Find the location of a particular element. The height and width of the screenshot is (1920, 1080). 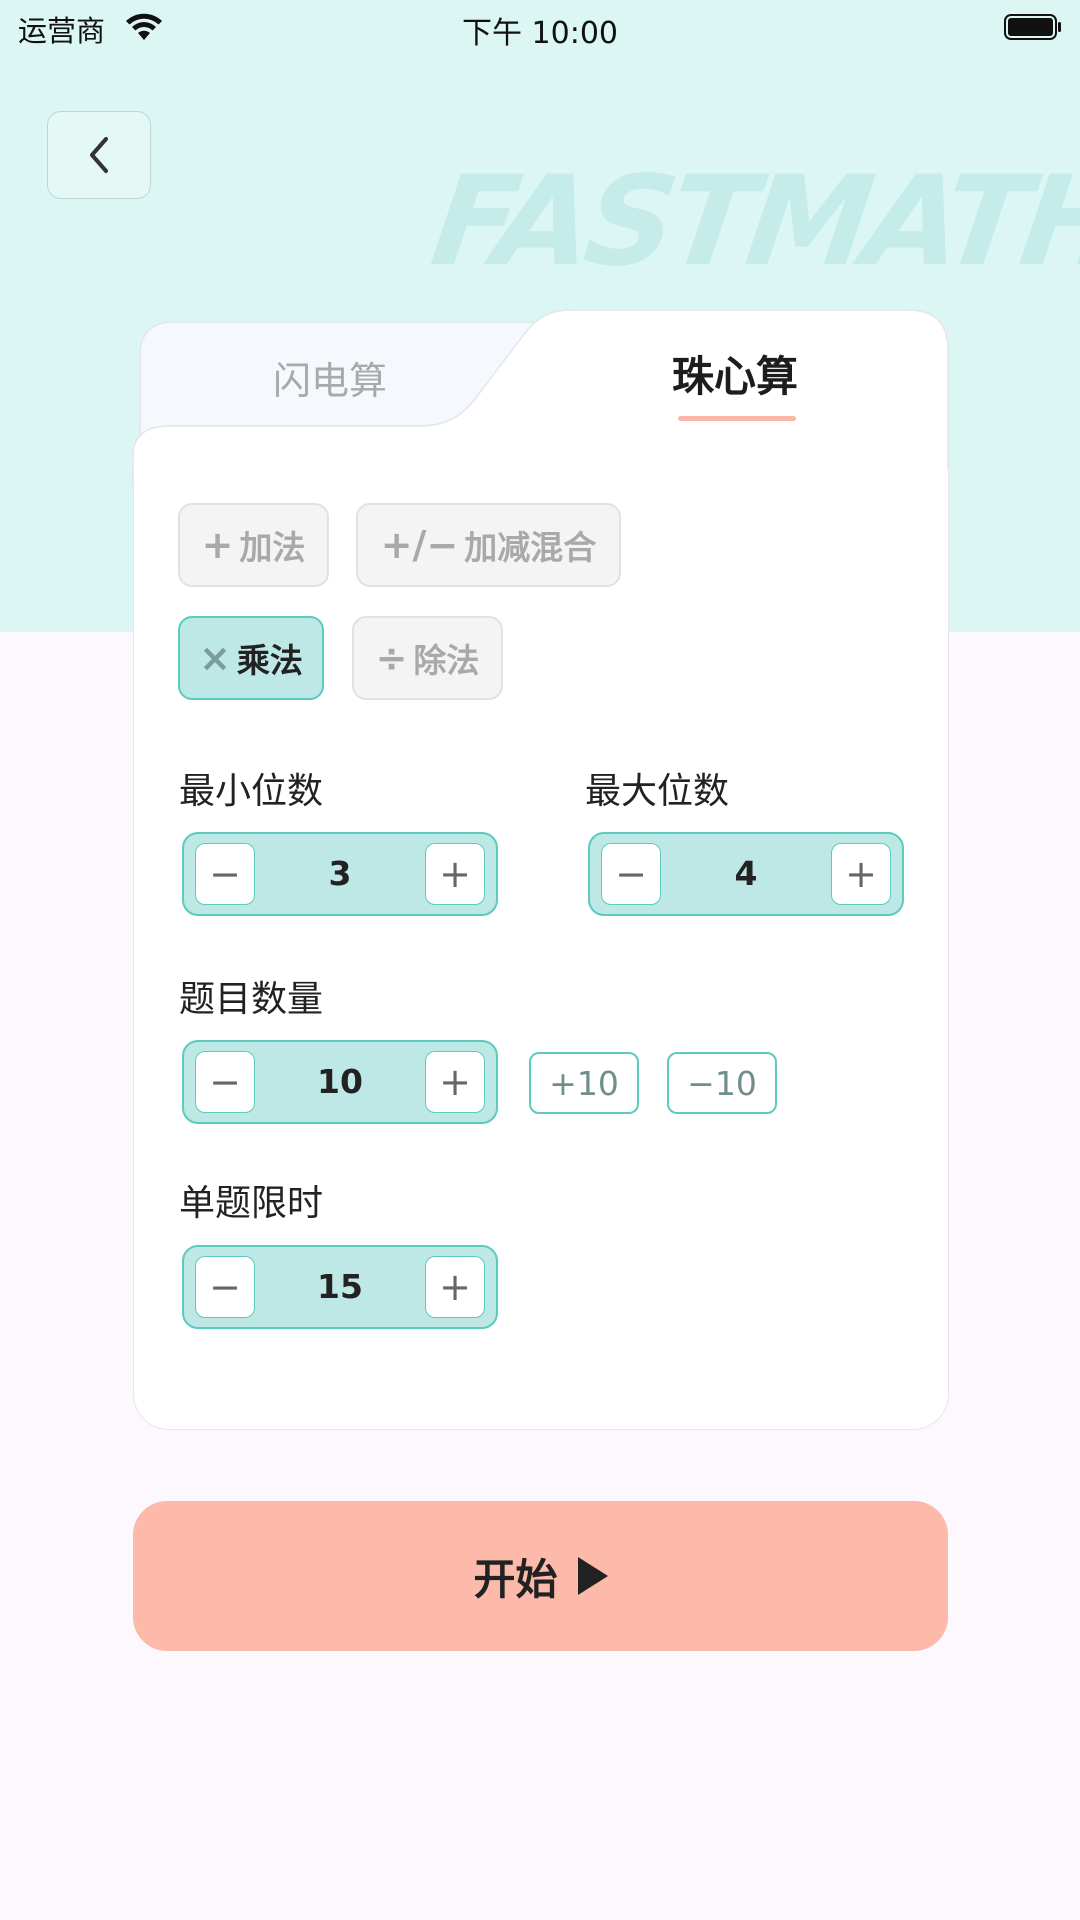

time-limit-increment-button: + is located at coordinates (455, 1287).